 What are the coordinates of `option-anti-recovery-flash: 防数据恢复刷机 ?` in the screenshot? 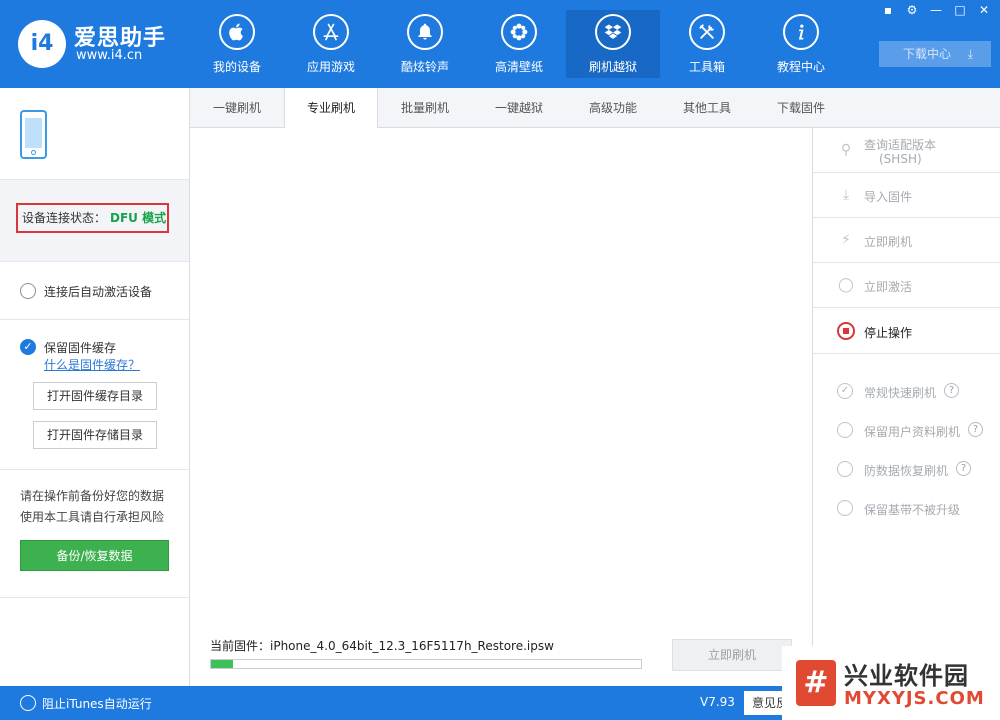 It's located at (906, 469).